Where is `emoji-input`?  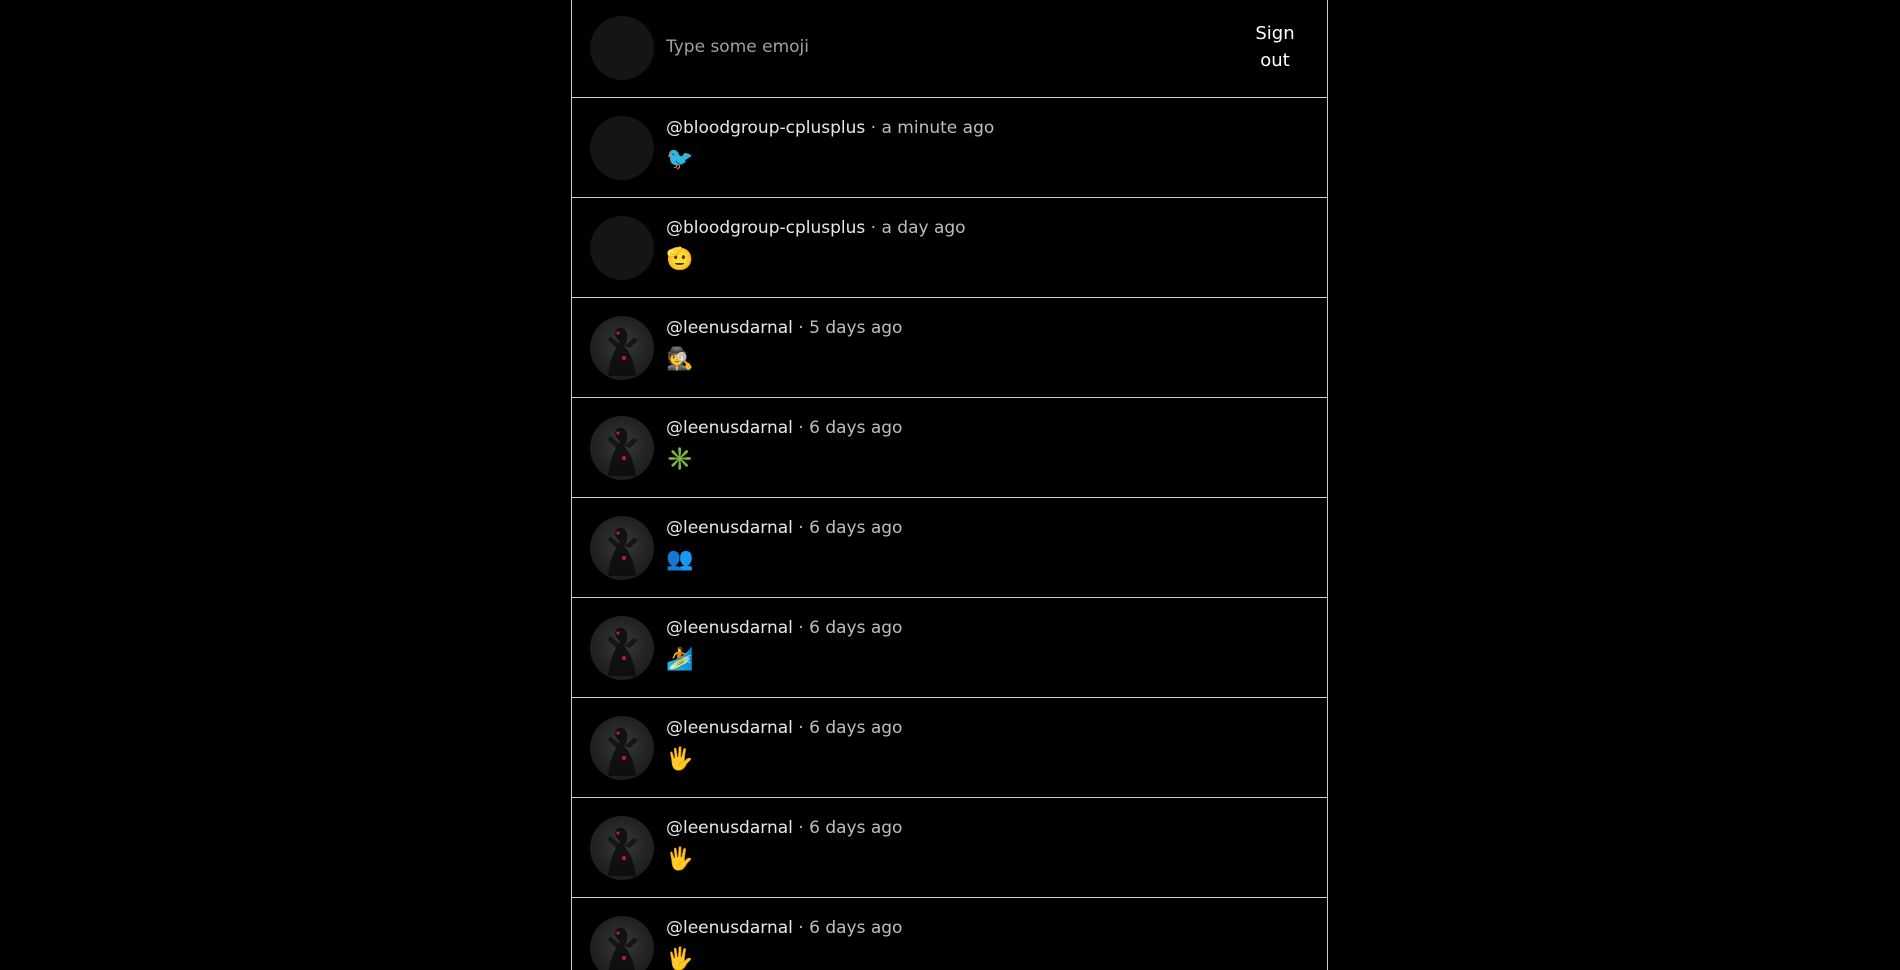 emoji-input is located at coordinates (926, 47).